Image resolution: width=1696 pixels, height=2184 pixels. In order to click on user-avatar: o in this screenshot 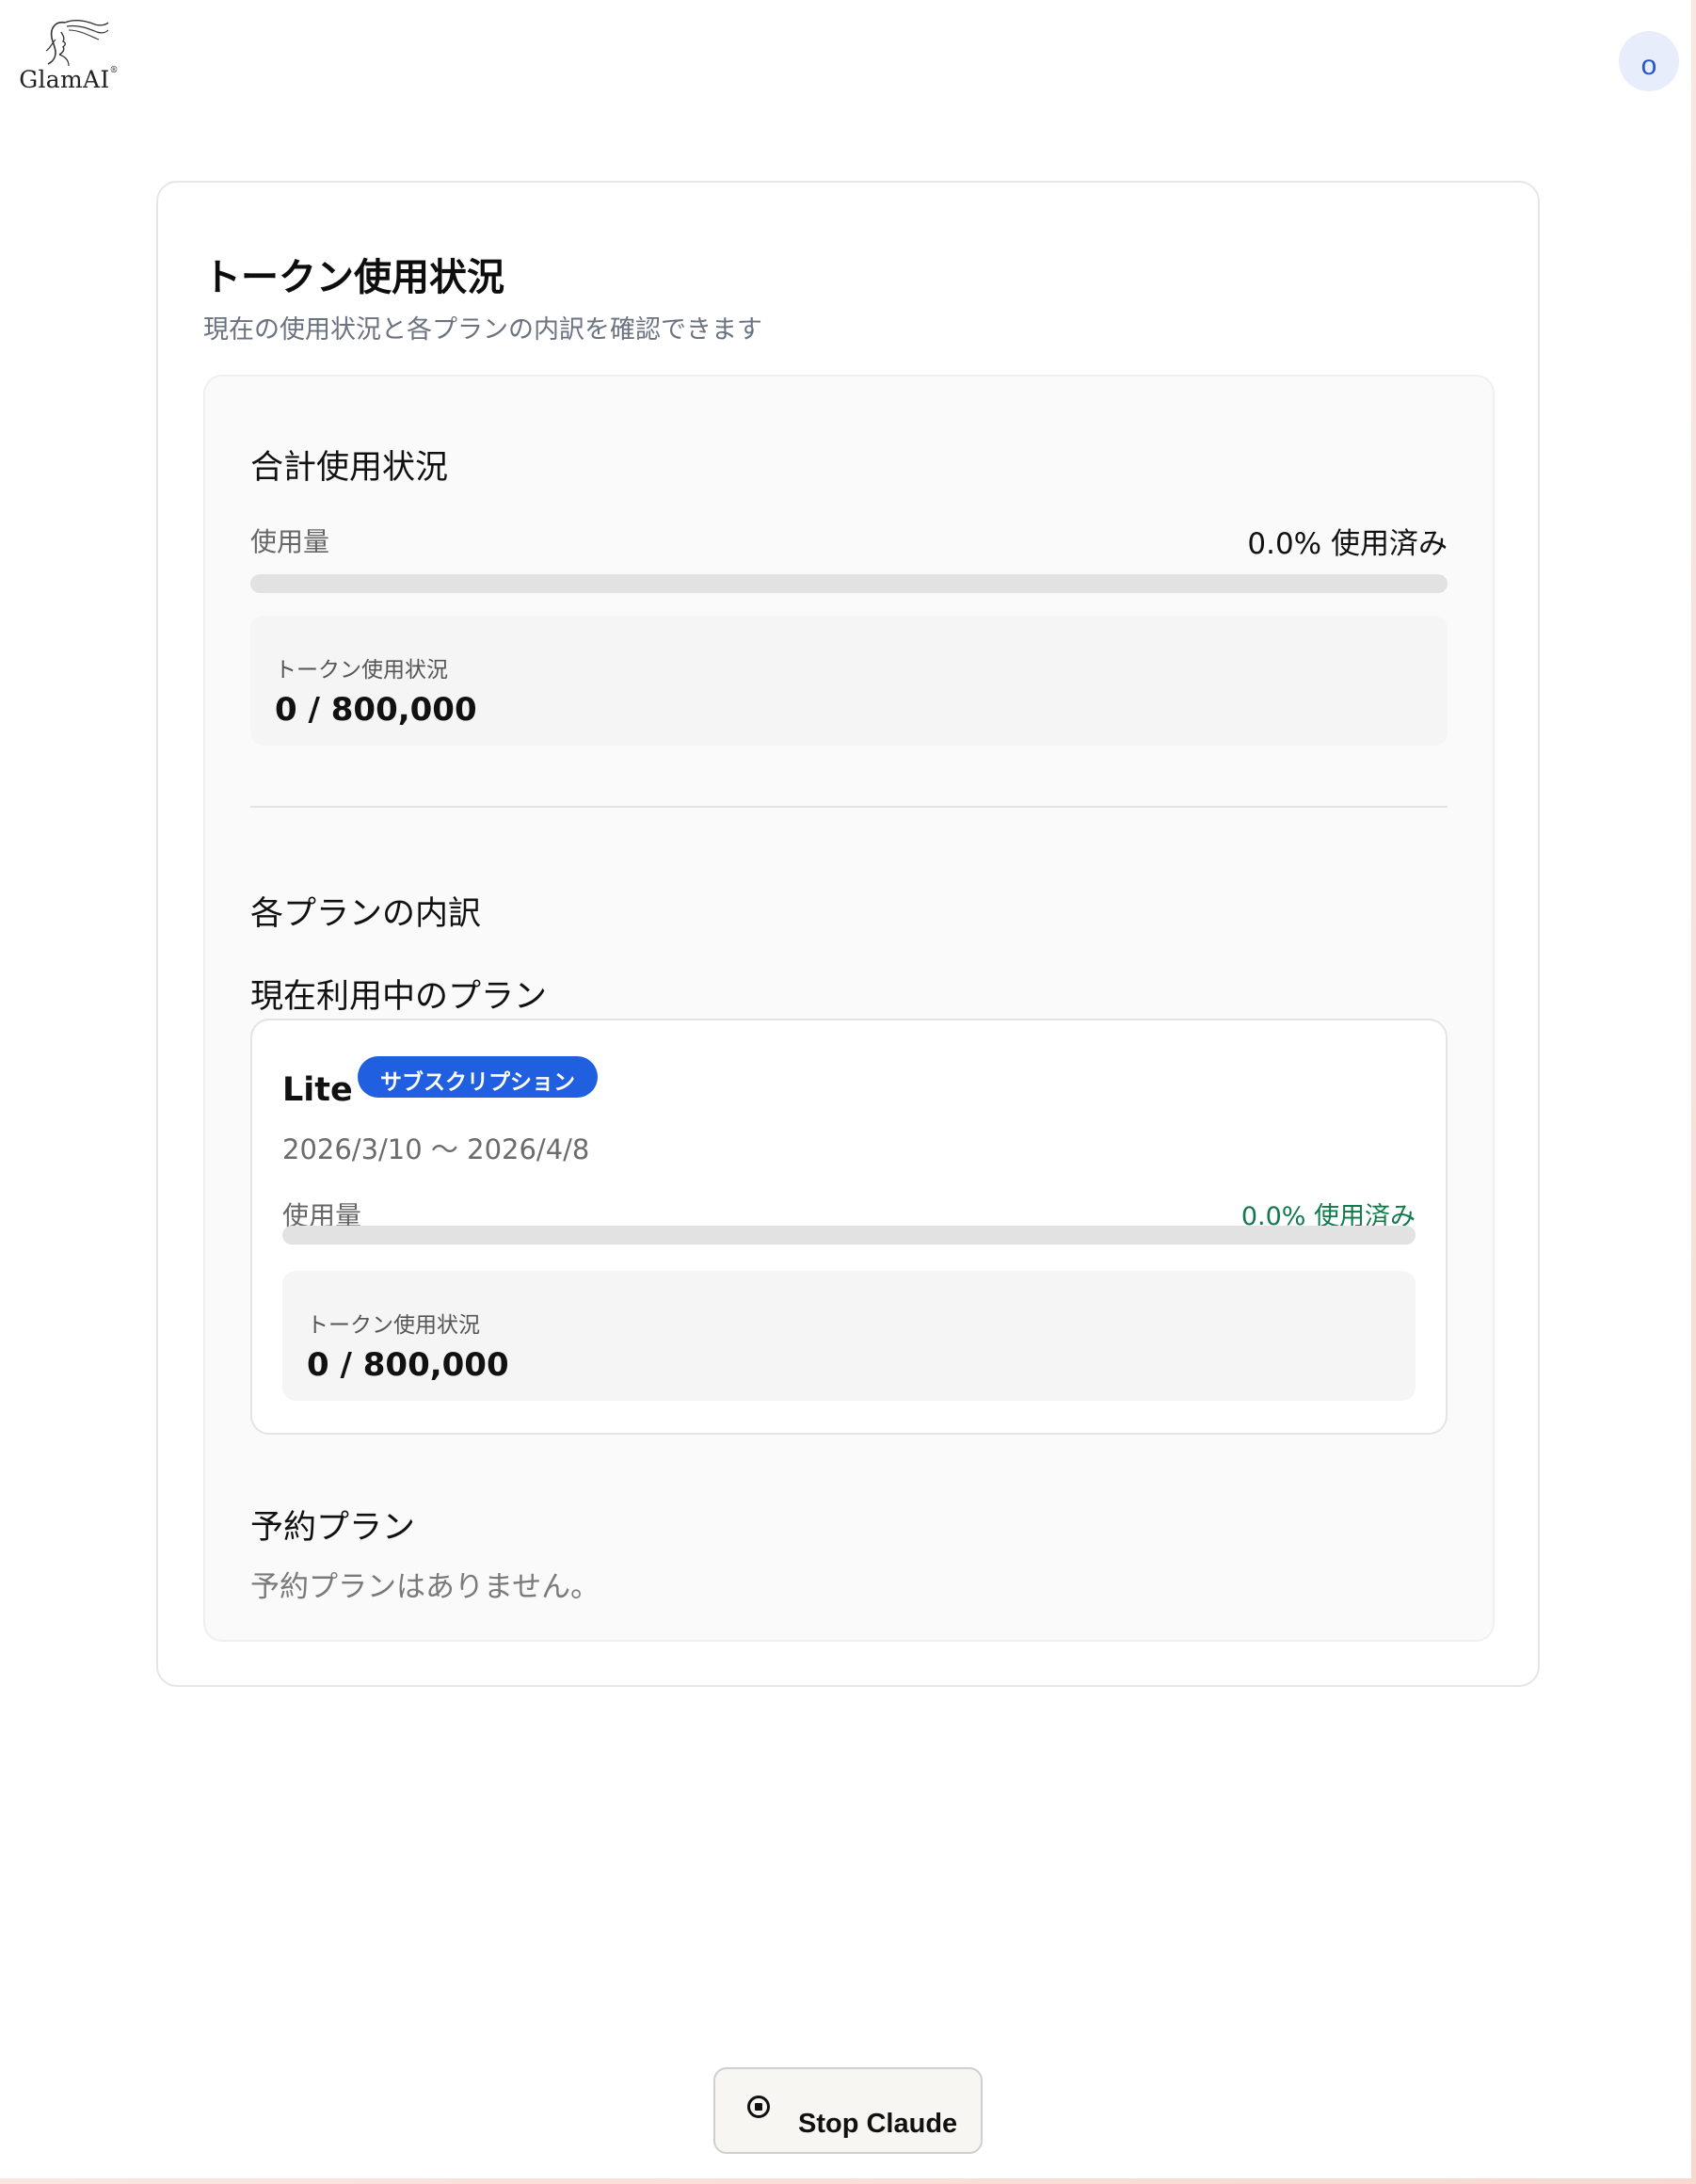, I will do `click(1649, 61)`.